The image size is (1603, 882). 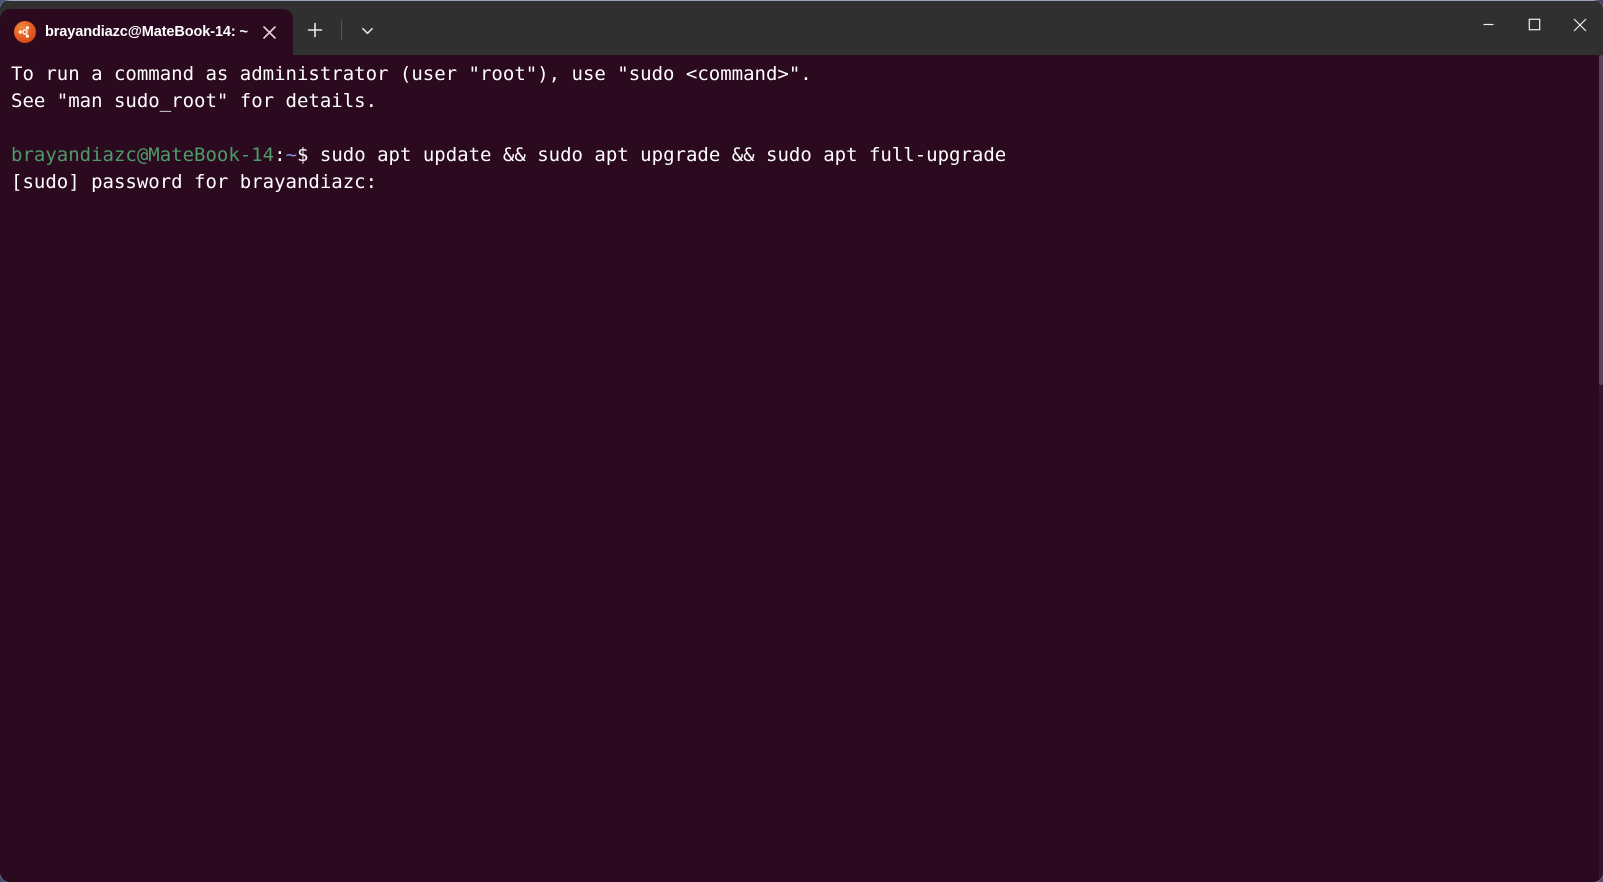 I want to click on tab-title: brayandiazc@MateBook-14: ~, so click(x=146, y=32).